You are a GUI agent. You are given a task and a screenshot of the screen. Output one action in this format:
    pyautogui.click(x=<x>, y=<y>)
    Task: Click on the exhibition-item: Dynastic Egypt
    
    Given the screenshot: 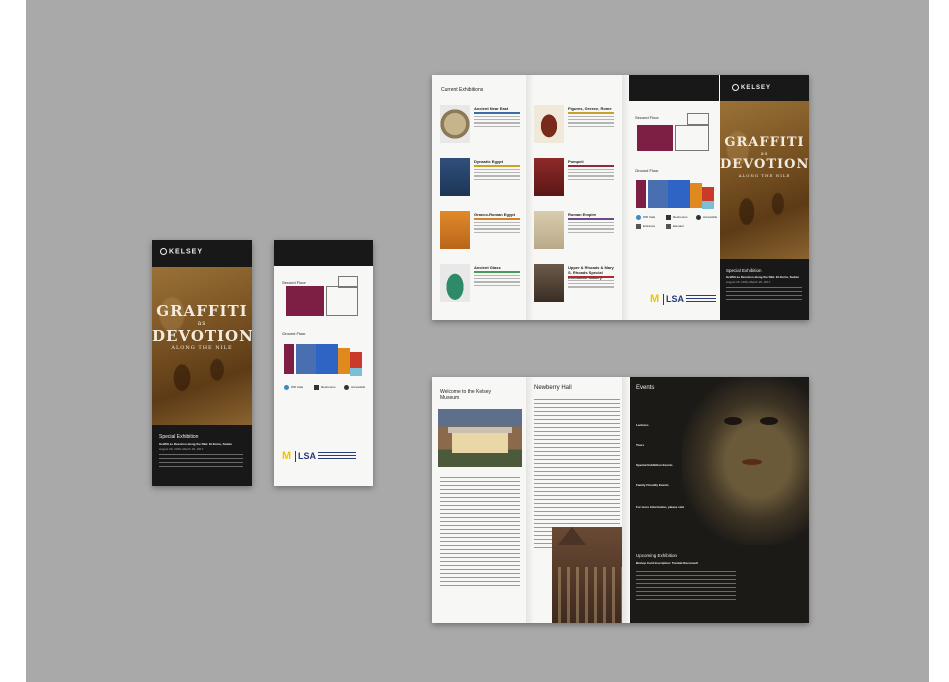 What is the action you would take?
    pyautogui.click(x=482, y=181)
    